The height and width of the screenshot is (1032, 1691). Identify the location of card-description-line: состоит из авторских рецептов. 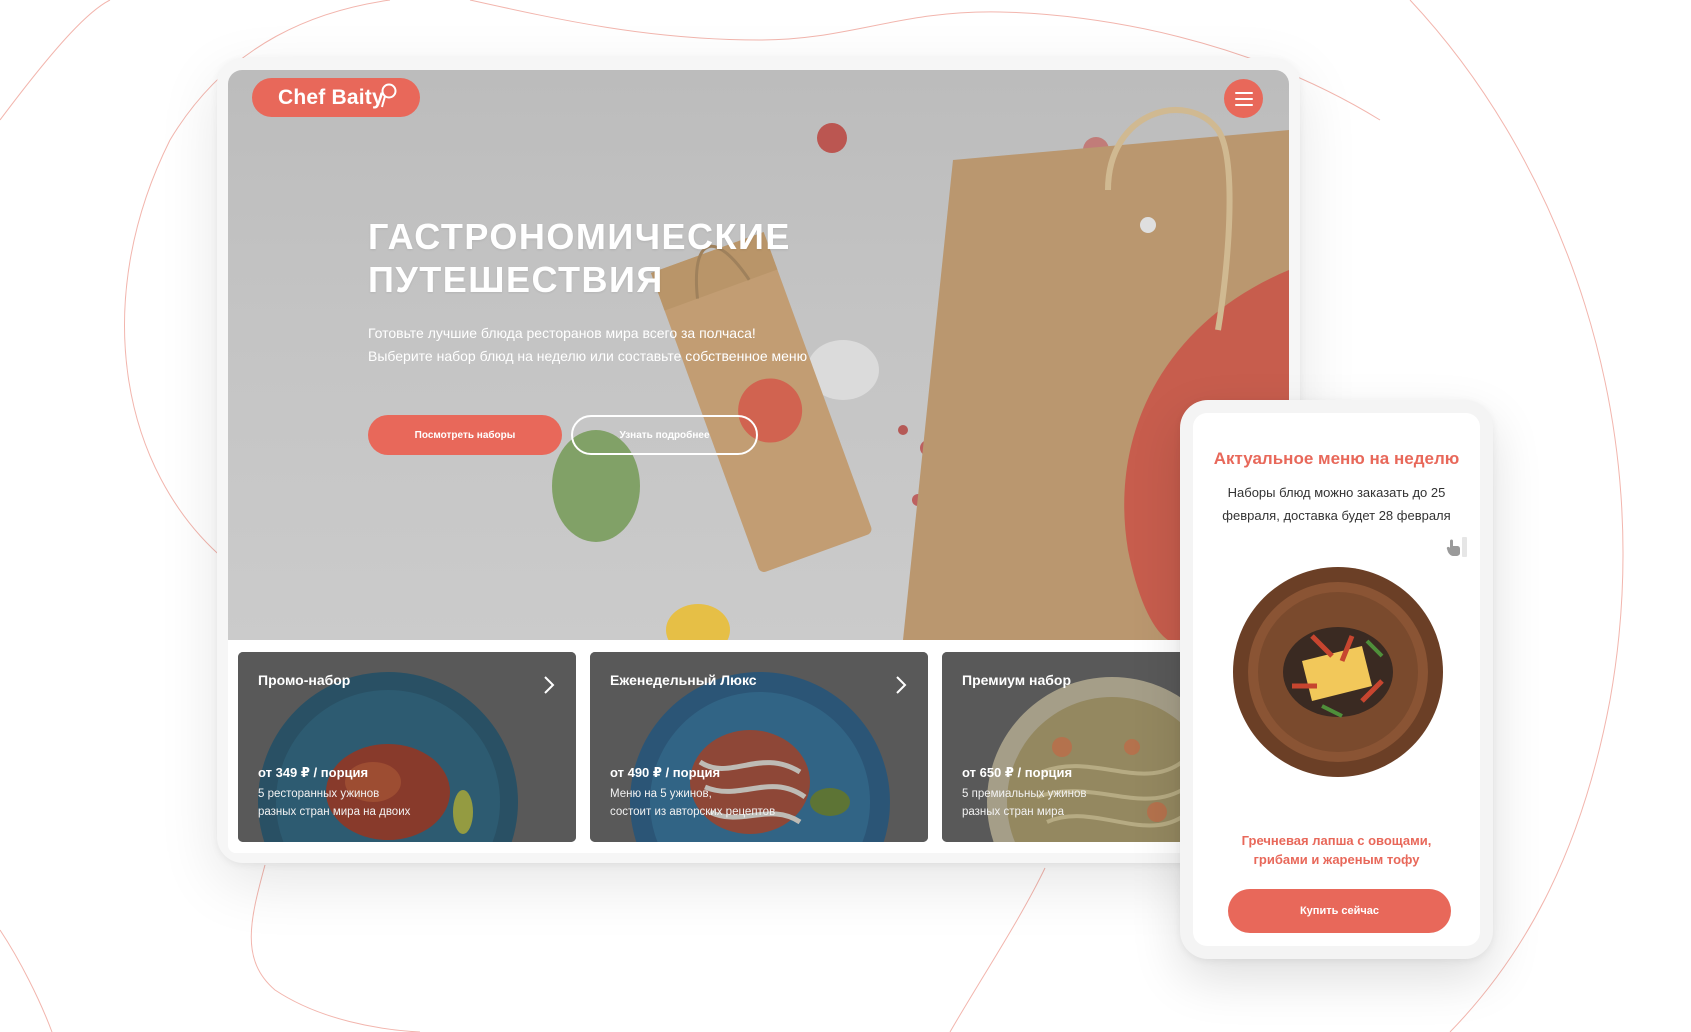
(693, 812).